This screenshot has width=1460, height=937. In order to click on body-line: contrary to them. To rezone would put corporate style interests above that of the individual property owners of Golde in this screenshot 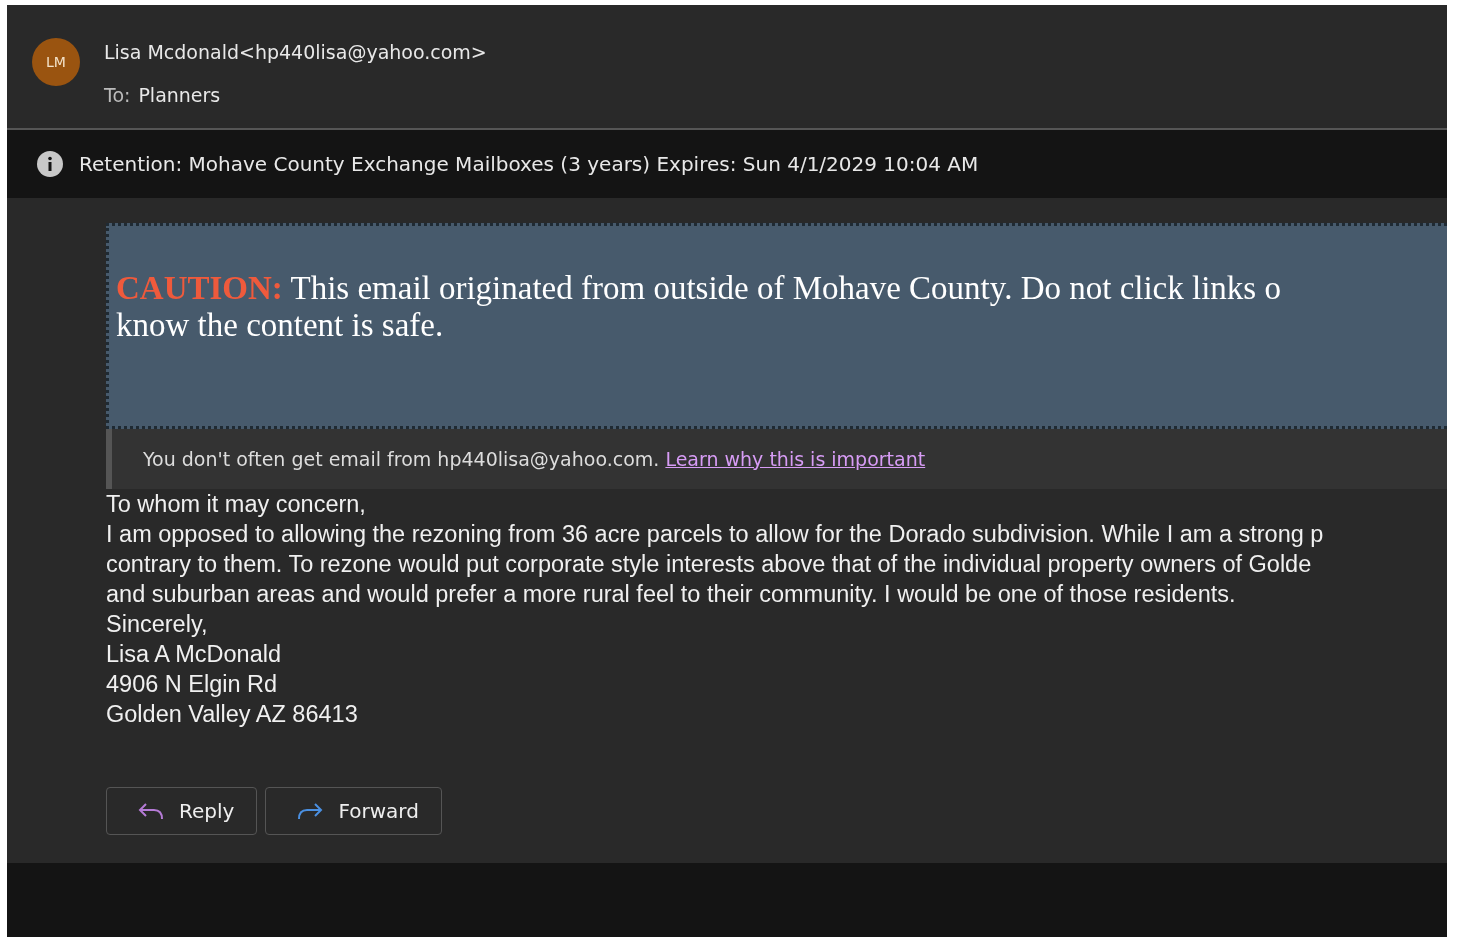, I will do `click(709, 564)`.